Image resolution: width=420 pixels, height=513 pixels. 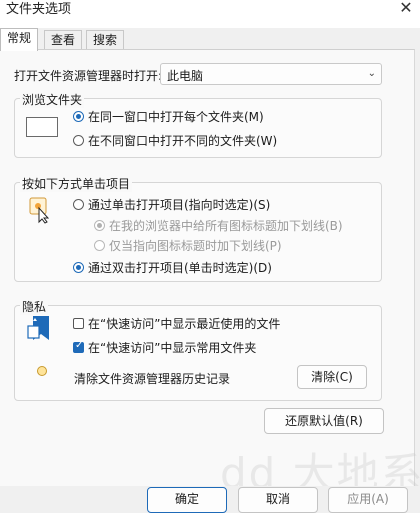 What do you see at coordinates (99, 245) in the screenshot?
I see `radio-underline-hover` at bounding box center [99, 245].